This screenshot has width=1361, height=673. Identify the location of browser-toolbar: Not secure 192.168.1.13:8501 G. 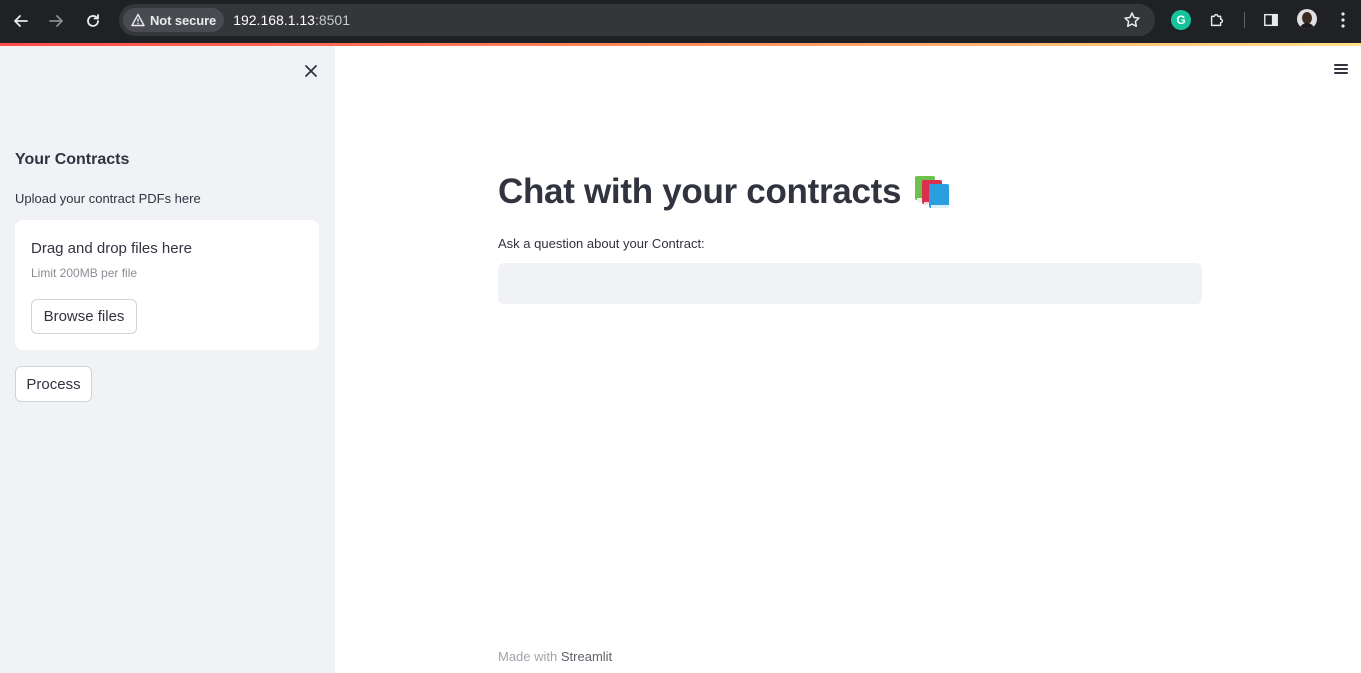
(680, 21).